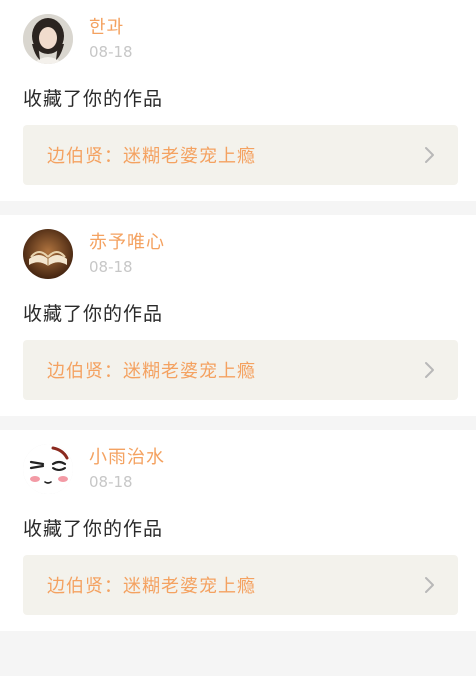  I want to click on user-meta: 한과 08-18, so click(111, 39).